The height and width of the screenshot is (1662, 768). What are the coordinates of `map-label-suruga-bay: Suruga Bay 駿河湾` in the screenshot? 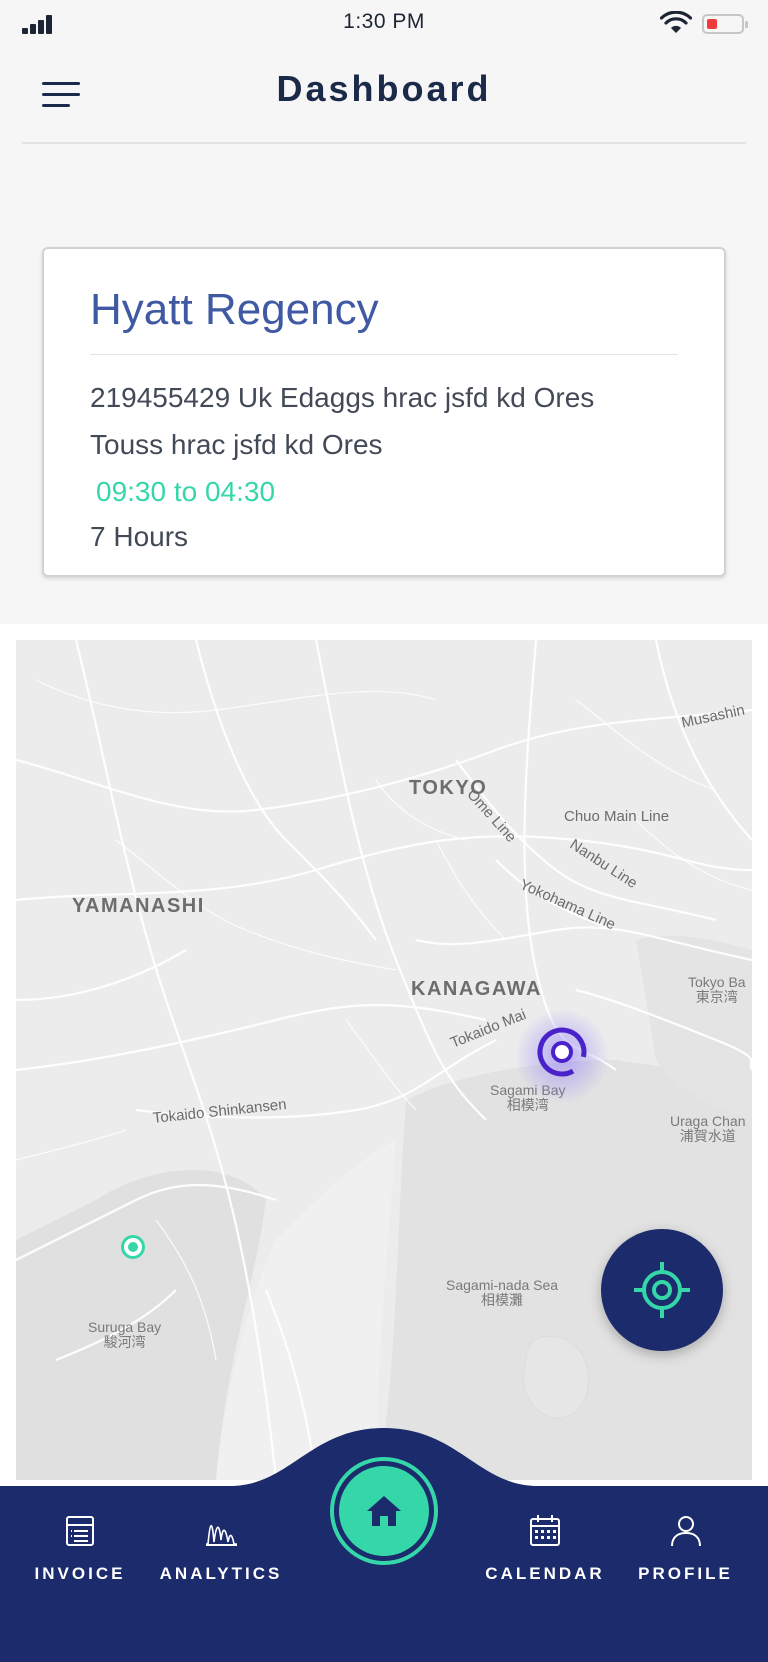 It's located at (125, 1334).